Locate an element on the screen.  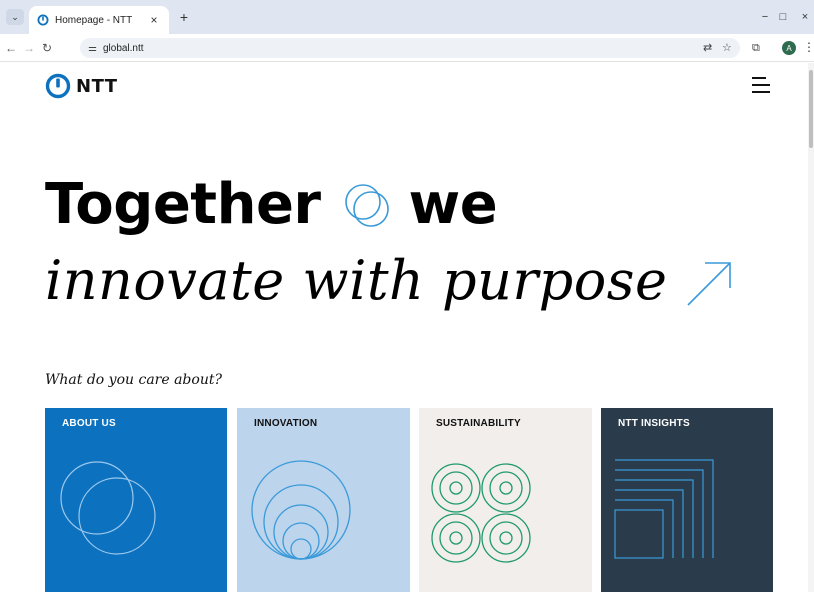
hero-word-together: Together is located at coordinates (183, 204).